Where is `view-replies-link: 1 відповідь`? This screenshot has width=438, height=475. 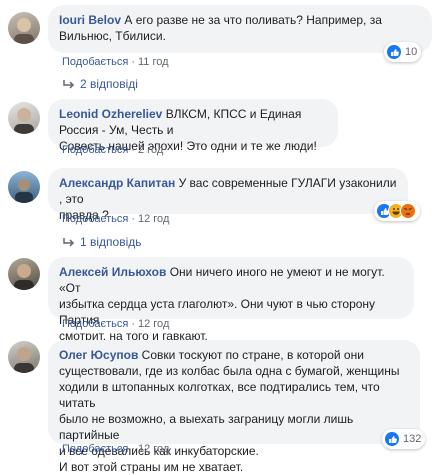
view-replies-link: 1 відповідь is located at coordinates (102, 242).